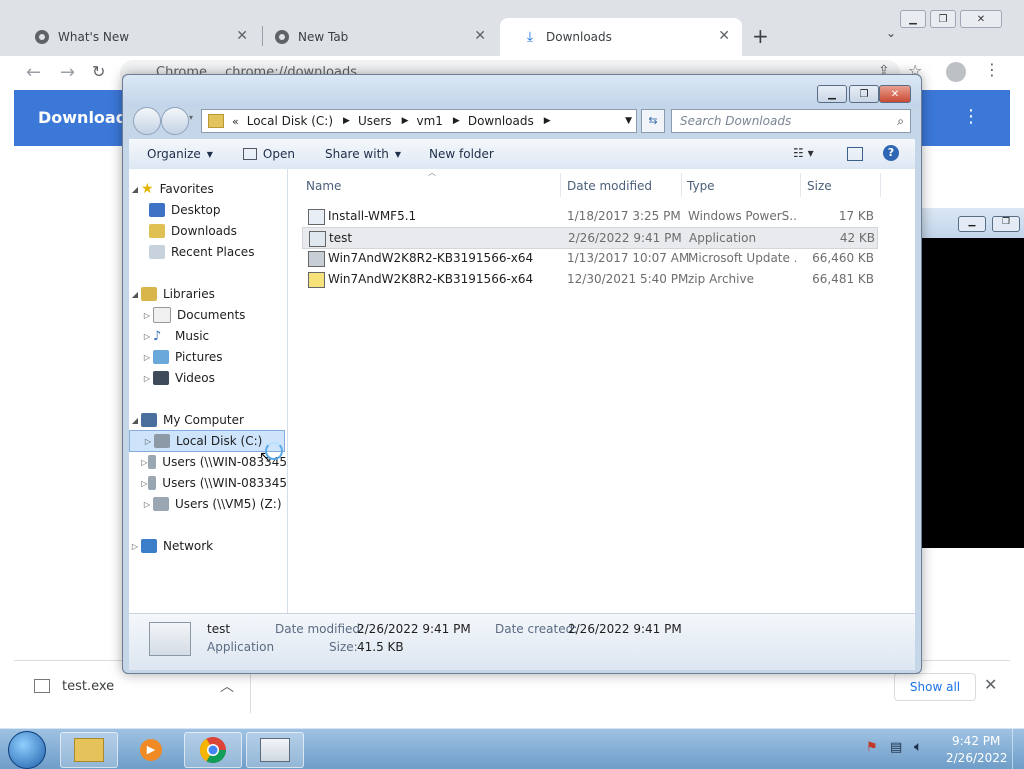 This screenshot has width=1024, height=769. What do you see at coordinates (956, 72) in the screenshot?
I see `profile-avatar-icon` at bounding box center [956, 72].